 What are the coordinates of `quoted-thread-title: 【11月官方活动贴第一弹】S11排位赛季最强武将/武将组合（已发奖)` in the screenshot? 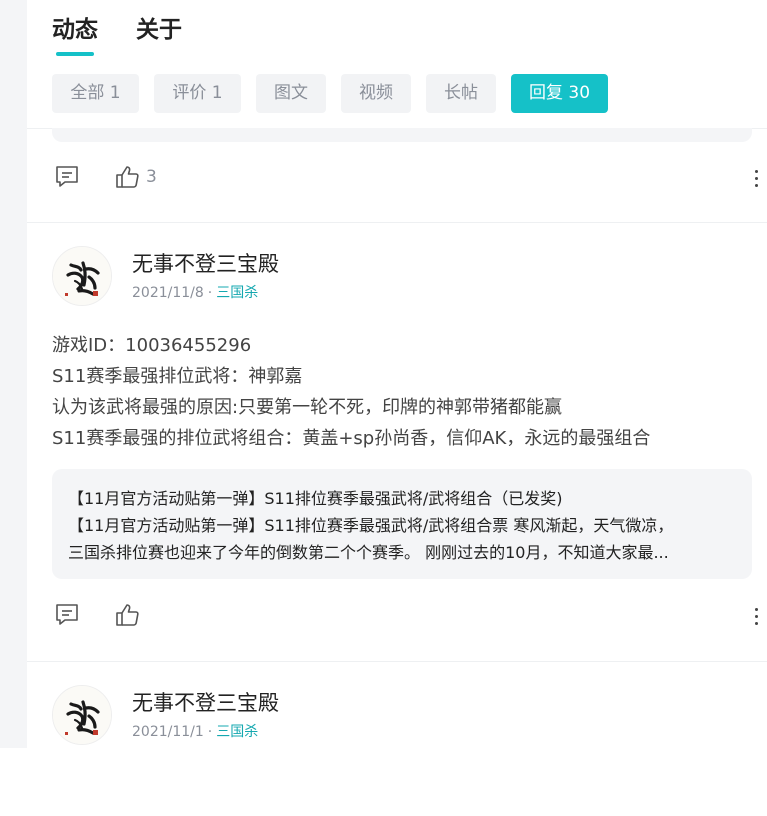 It's located at (315, 498).